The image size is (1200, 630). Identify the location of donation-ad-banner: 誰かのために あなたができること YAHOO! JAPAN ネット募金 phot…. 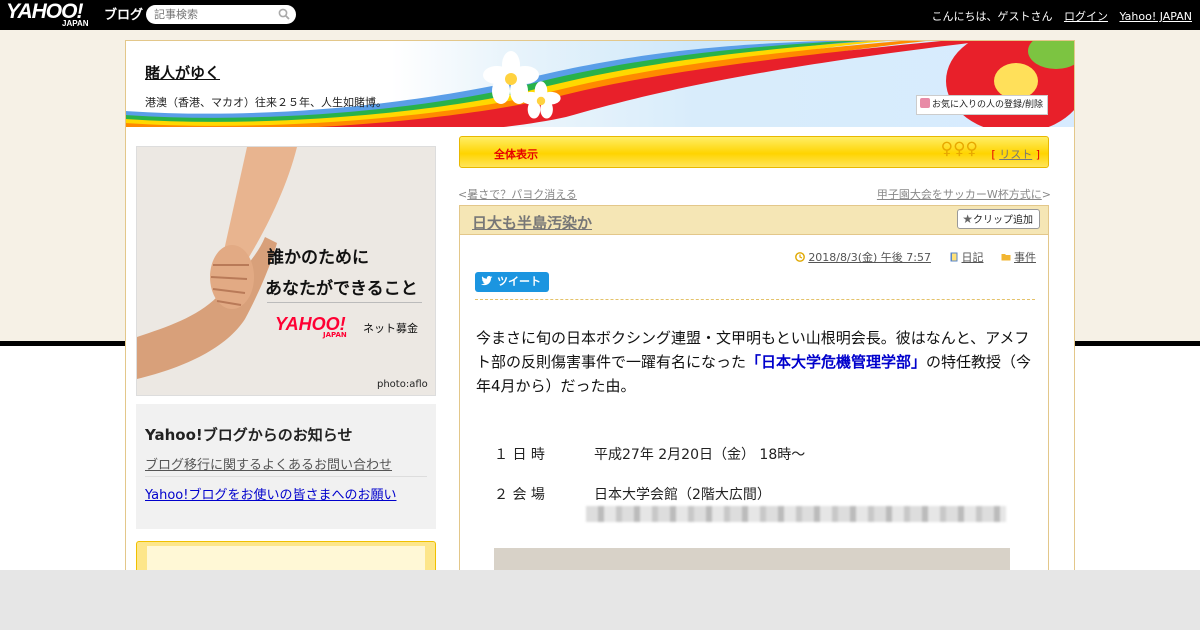
(286, 271).